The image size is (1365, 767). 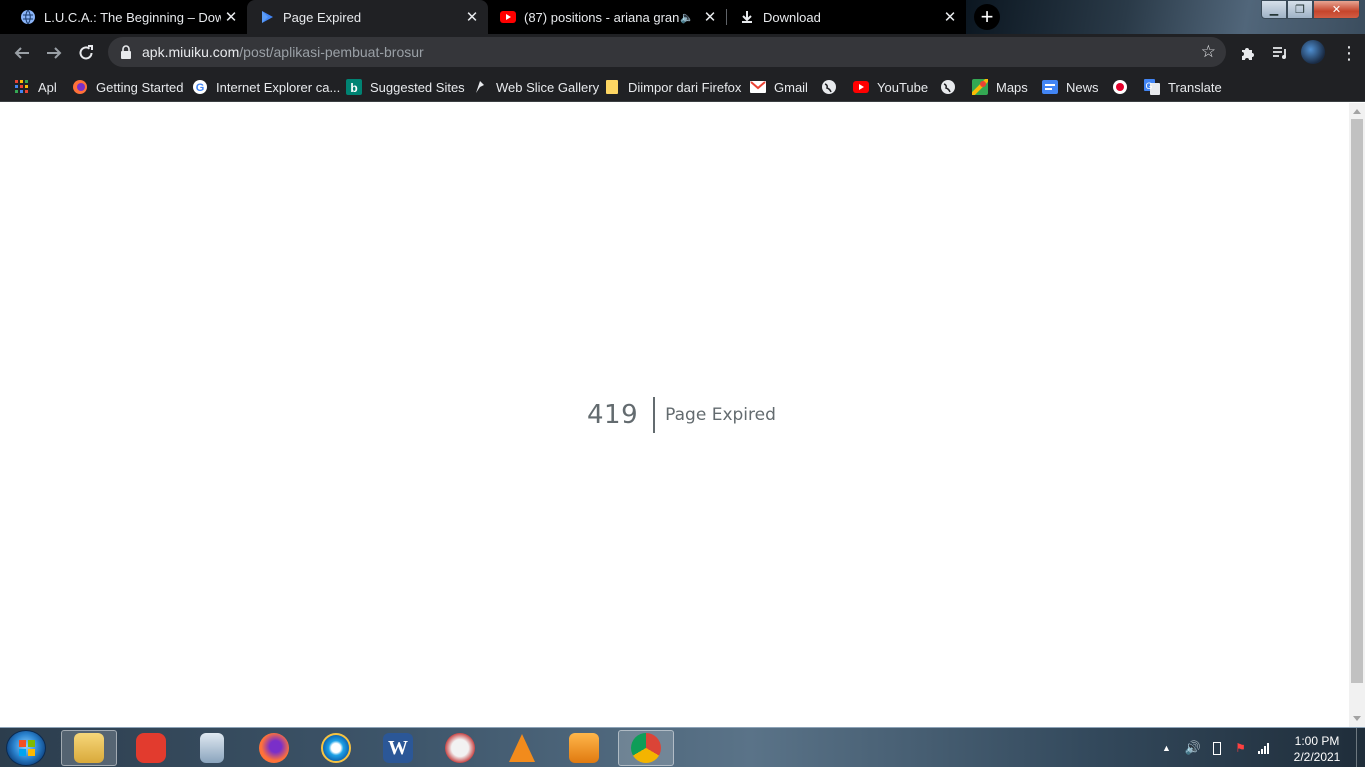 I want to click on vertical-scrollbar, so click(x=1357, y=415).